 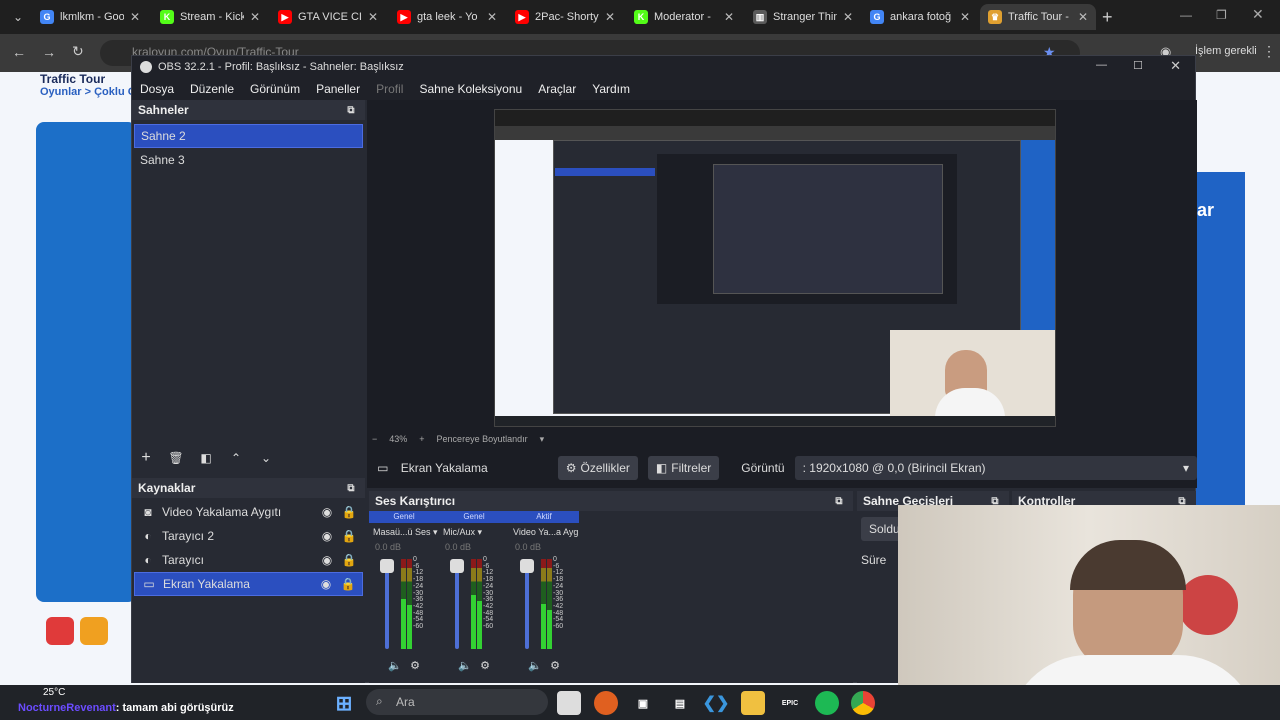 What do you see at coordinates (94, 631) in the screenshot?
I see `hand-icon` at bounding box center [94, 631].